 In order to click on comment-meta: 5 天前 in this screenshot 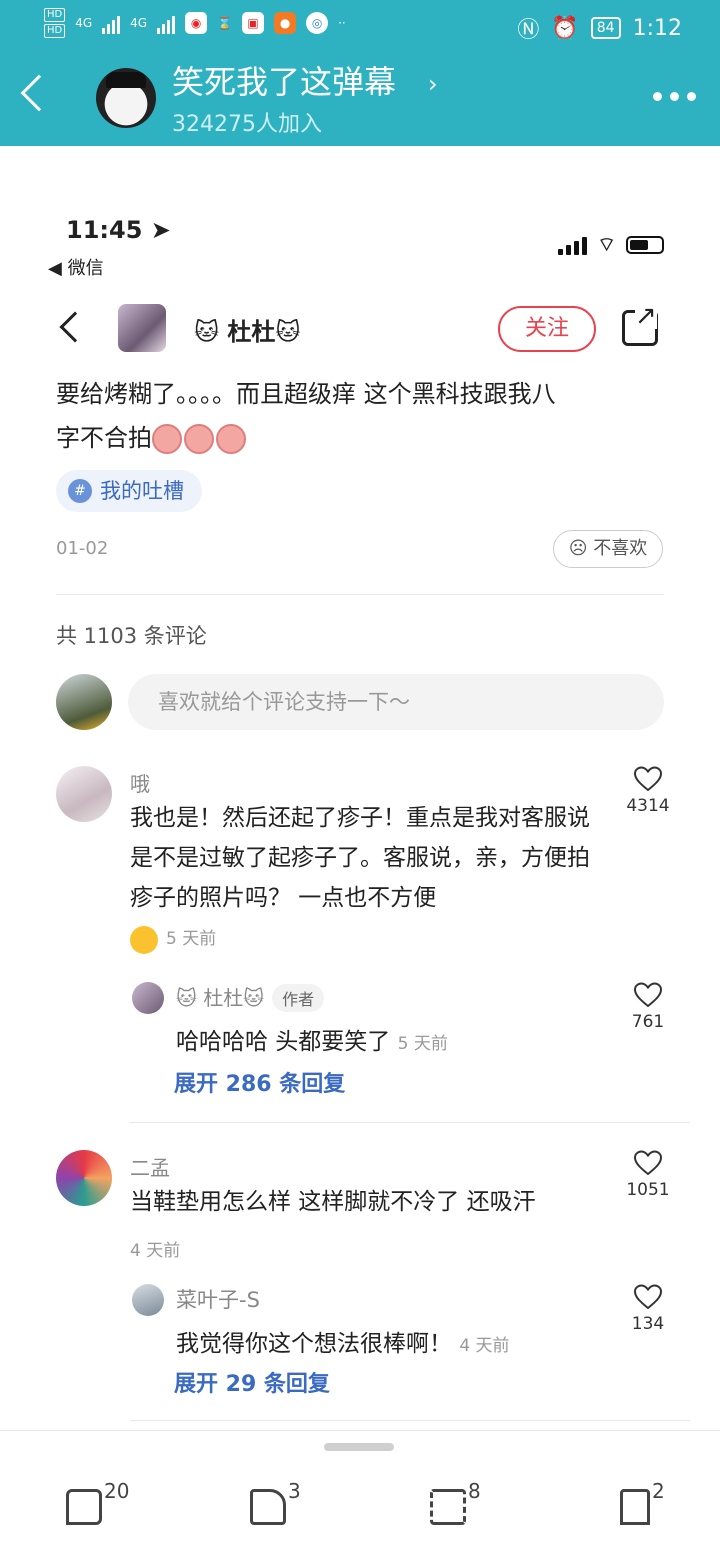, I will do `click(173, 939)`.